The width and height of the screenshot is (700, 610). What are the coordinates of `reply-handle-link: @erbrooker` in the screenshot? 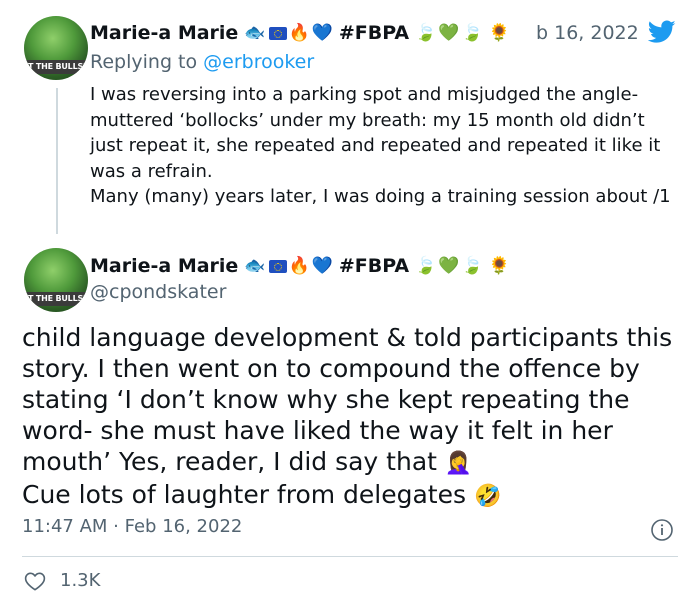 It's located at (258, 62).